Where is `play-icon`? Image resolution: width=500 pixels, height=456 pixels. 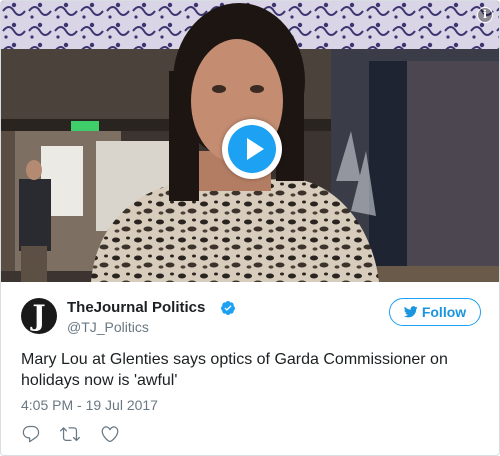
play-icon is located at coordinates (252, 149).